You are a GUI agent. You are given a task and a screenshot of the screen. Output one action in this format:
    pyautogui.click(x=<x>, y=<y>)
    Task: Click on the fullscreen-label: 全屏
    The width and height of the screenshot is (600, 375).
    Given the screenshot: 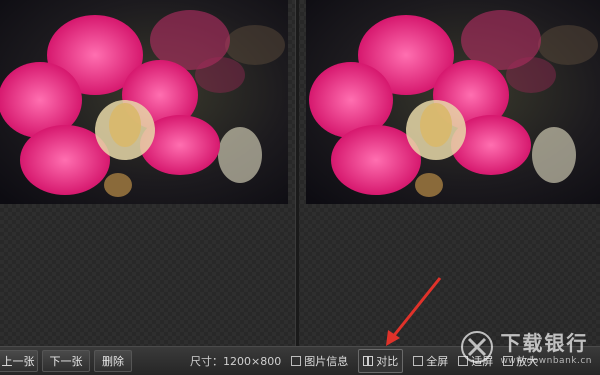 What is the action you would take?
    pyautogui.click(x=437, y=361)
    